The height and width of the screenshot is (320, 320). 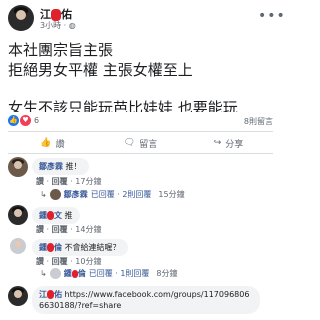 What do you see at coordinates (171, 194) in the screenshot?
I see `reply-time: 15分鐘` at bounding box center [171, 194].